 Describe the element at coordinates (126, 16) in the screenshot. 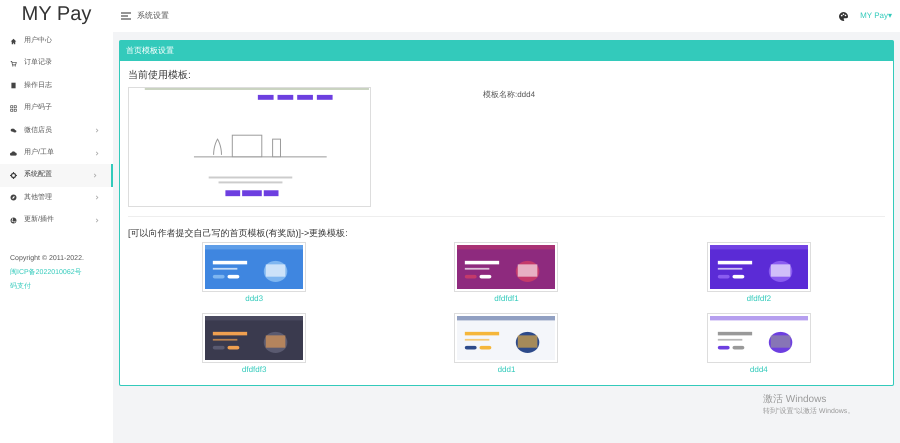

I see `menu-icon` at that location.